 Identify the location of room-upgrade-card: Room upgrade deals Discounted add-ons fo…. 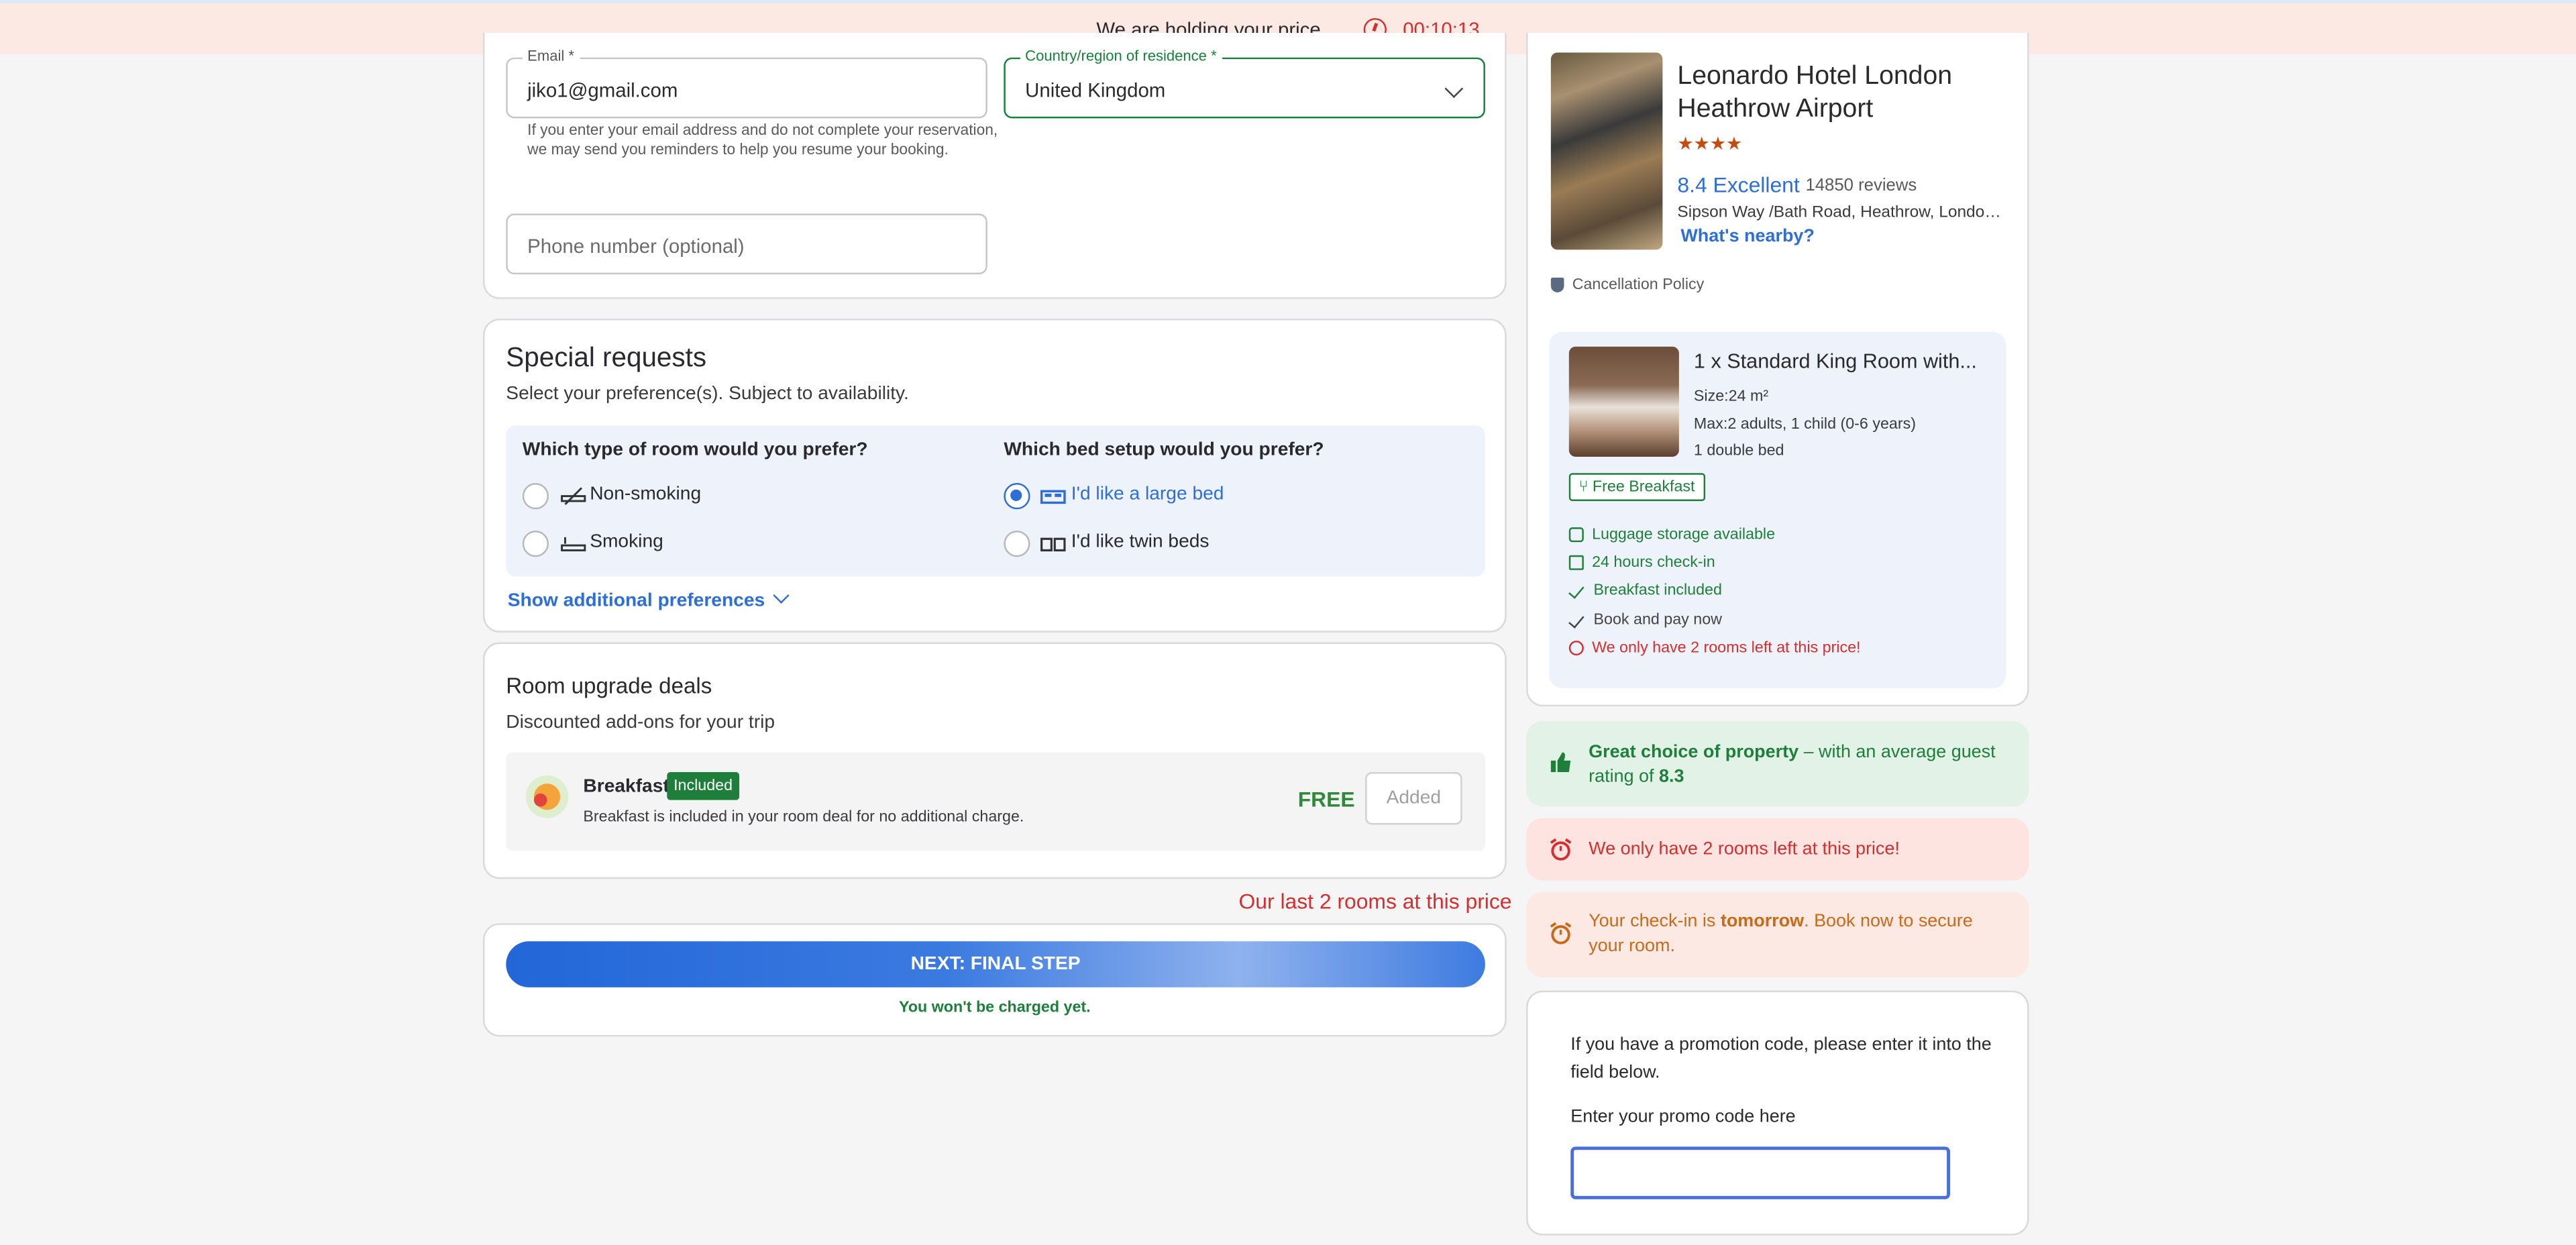
(995, 760).